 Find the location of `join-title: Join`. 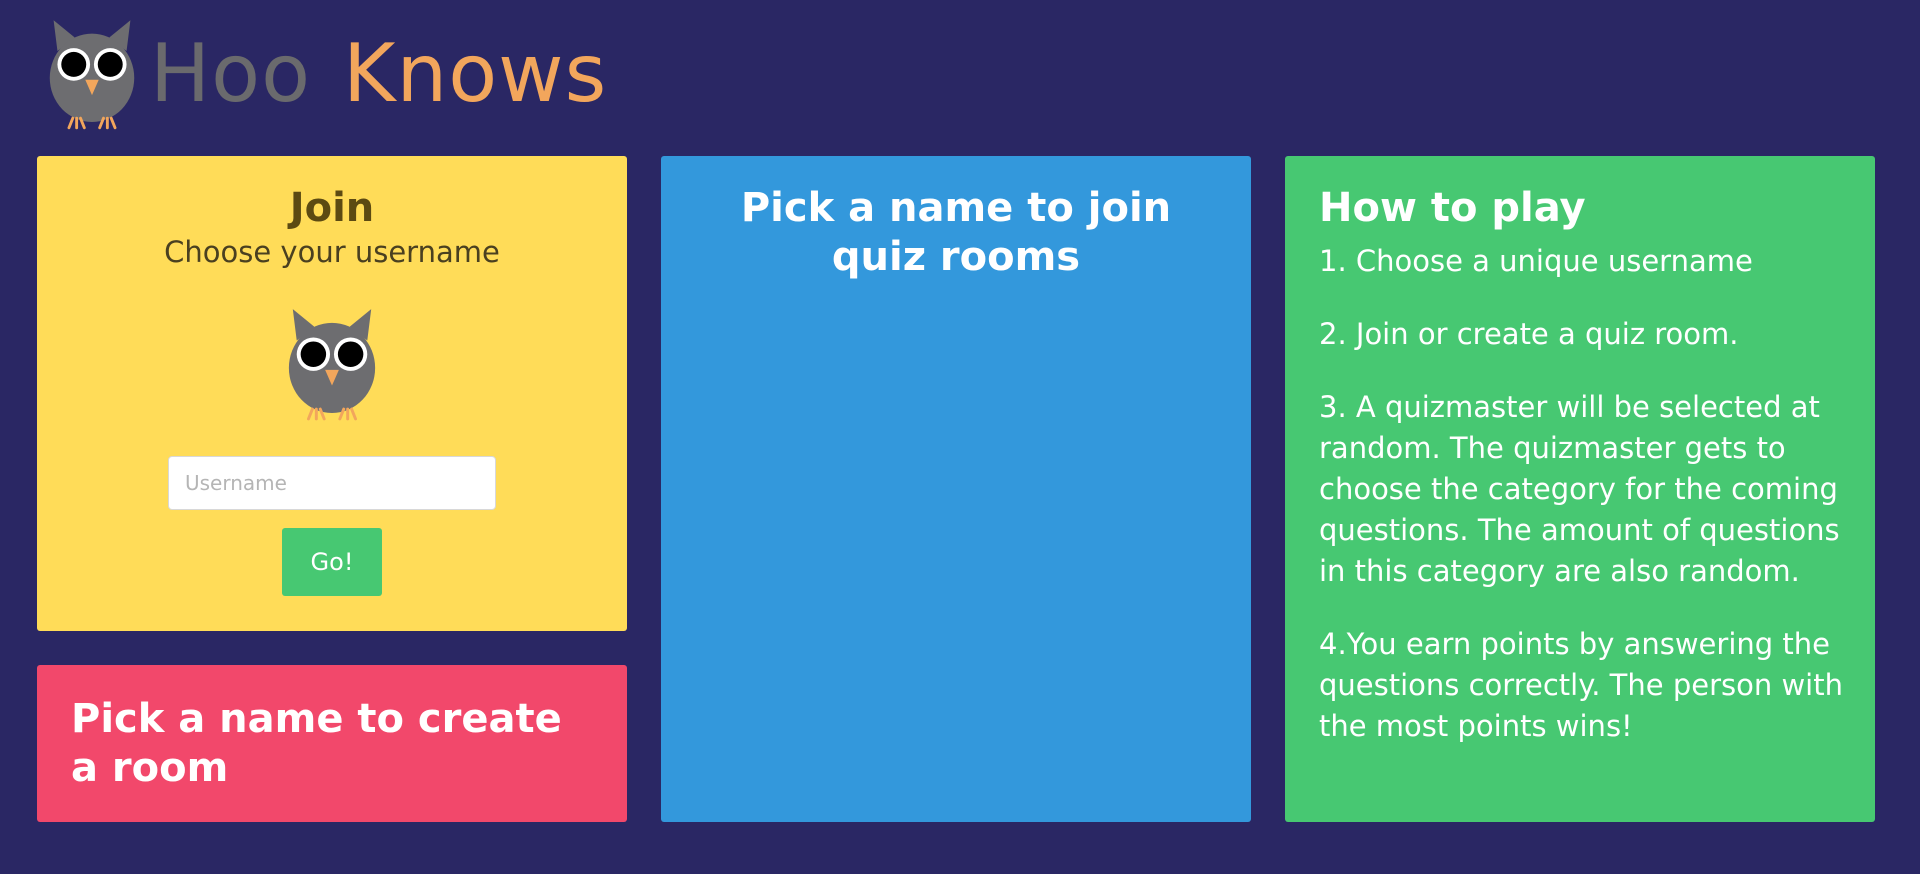

join-title: Join is located at coordinates (332, 208).